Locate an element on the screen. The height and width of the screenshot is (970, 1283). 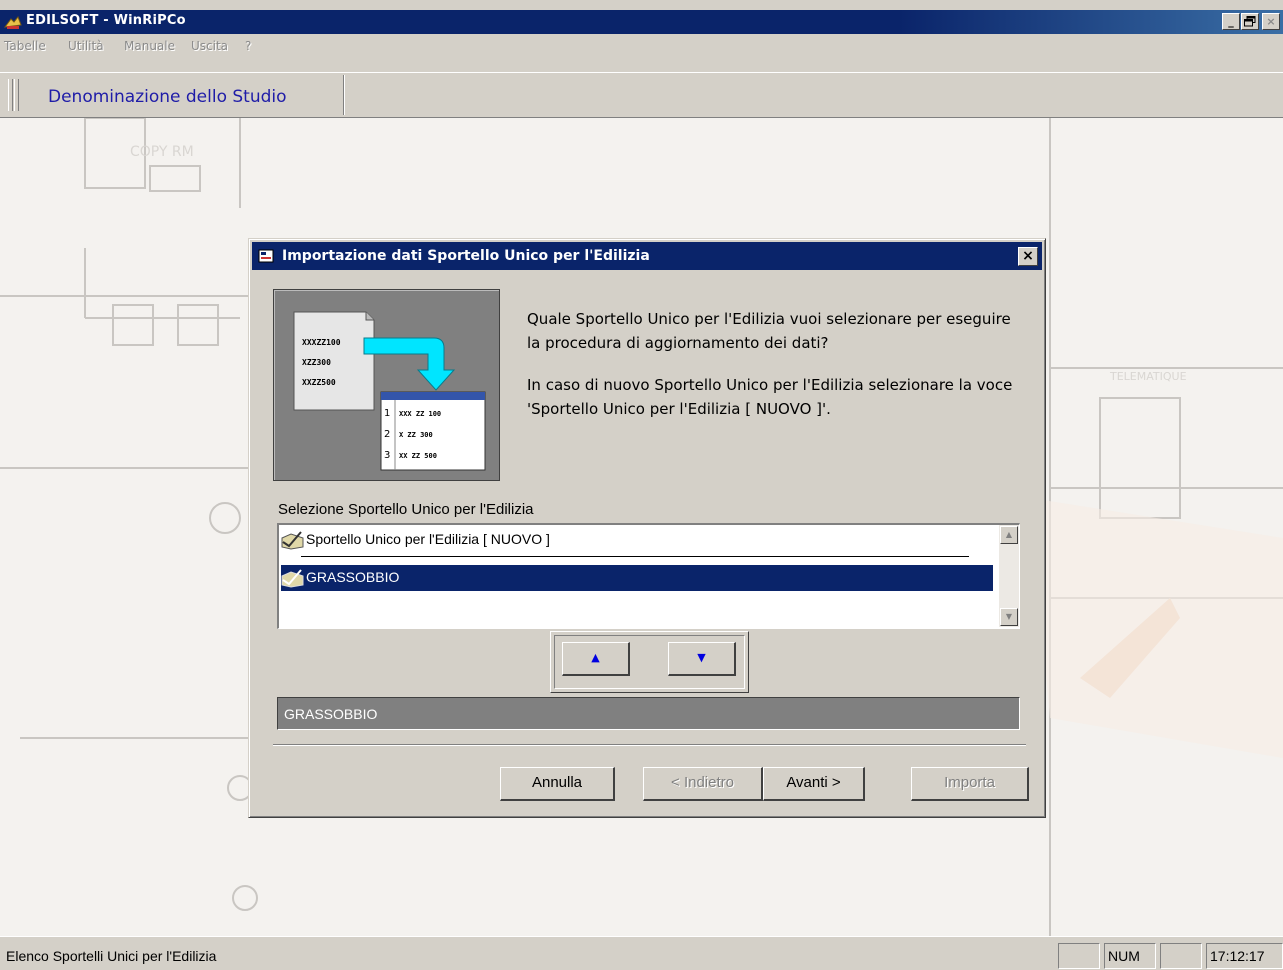
cancel-button: Annulla is located at coordinates (557, 784).